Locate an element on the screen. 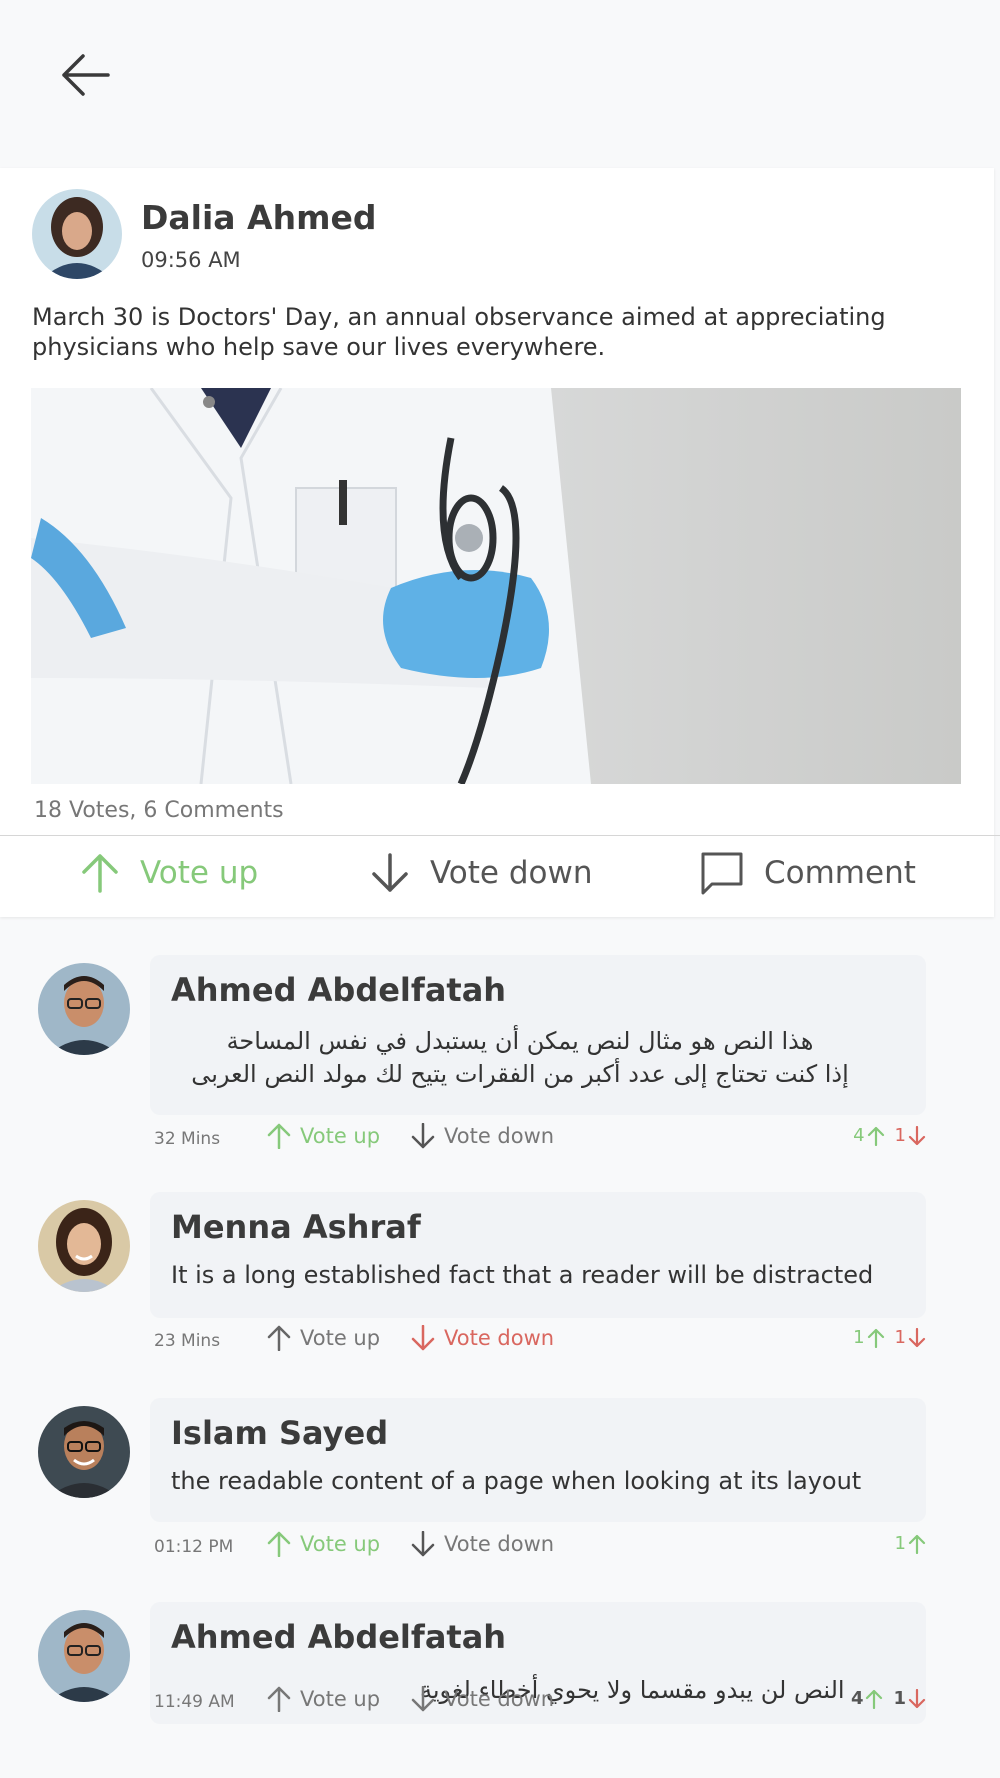 This screenshot has height=1778, width=1000. top-bar is located at coordinates (500, 84).